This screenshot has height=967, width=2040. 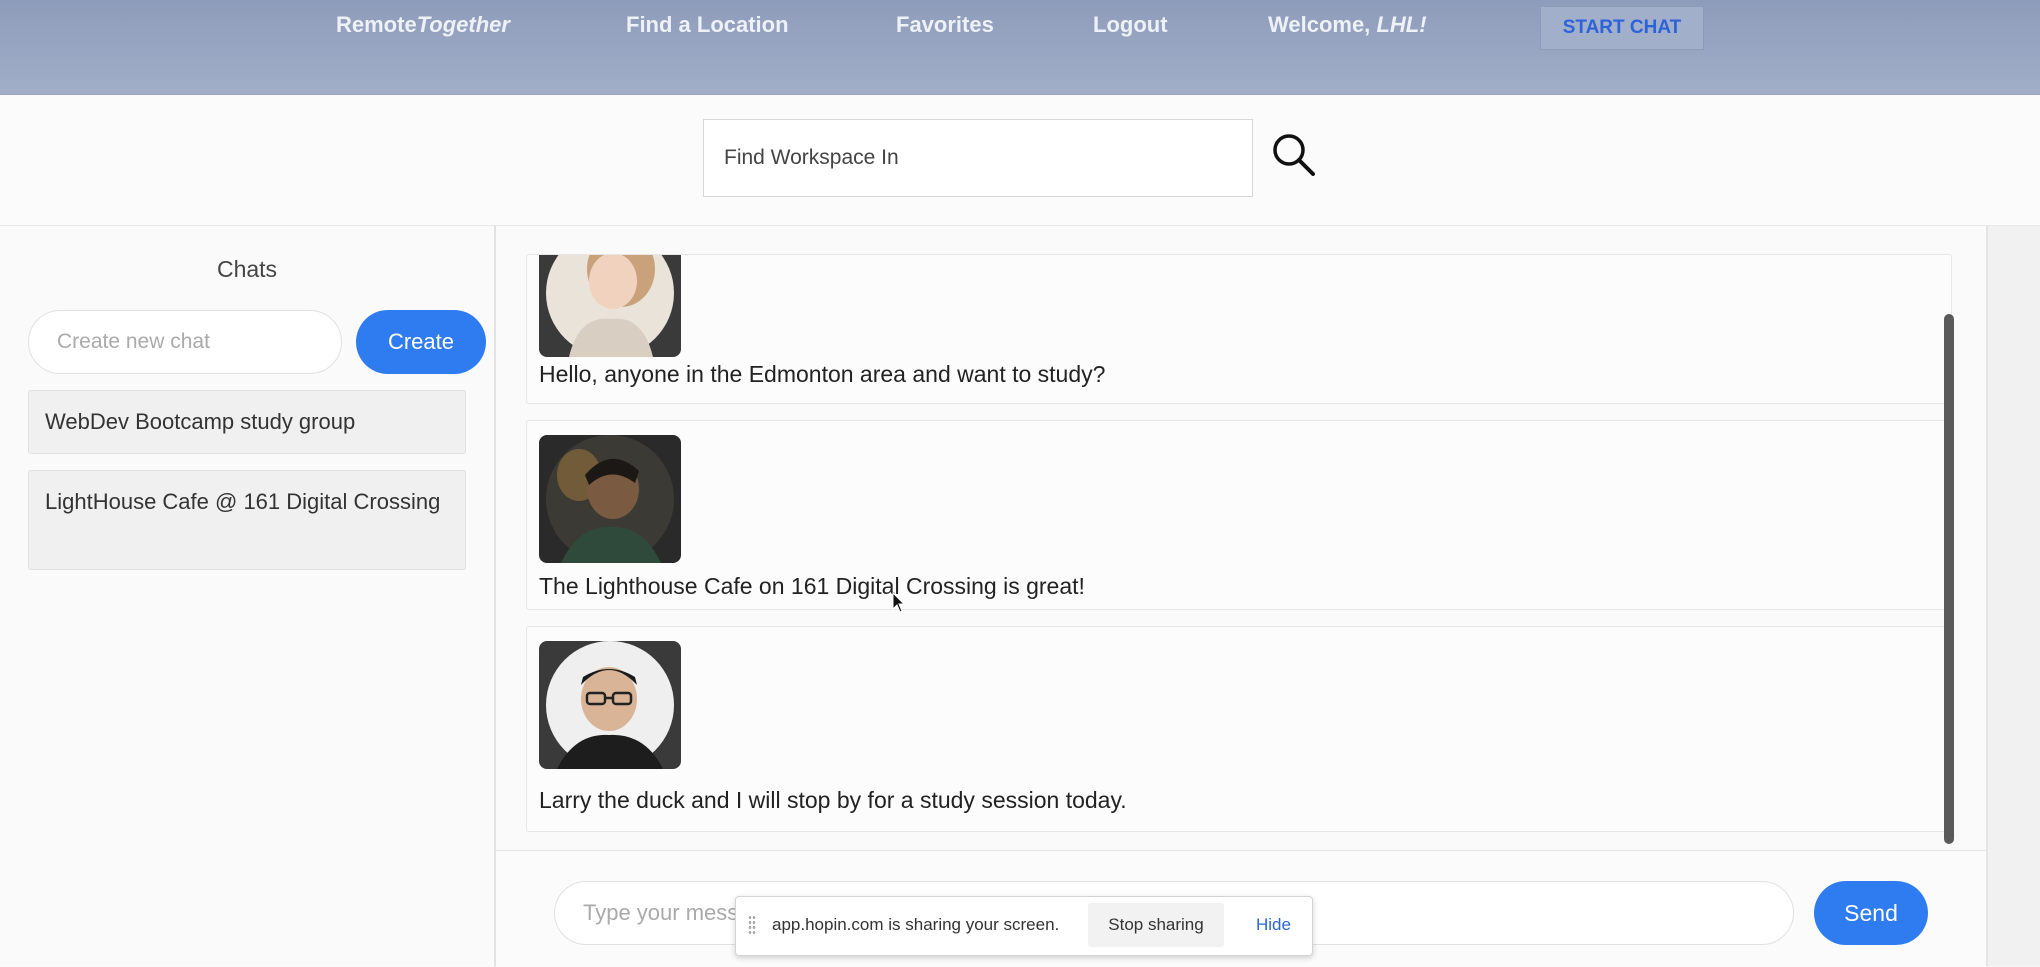 What do you see at coordinates (1130, 25) in the screenshot?
I see `nav-logout: Logout` at bounding box center [1130, 25].